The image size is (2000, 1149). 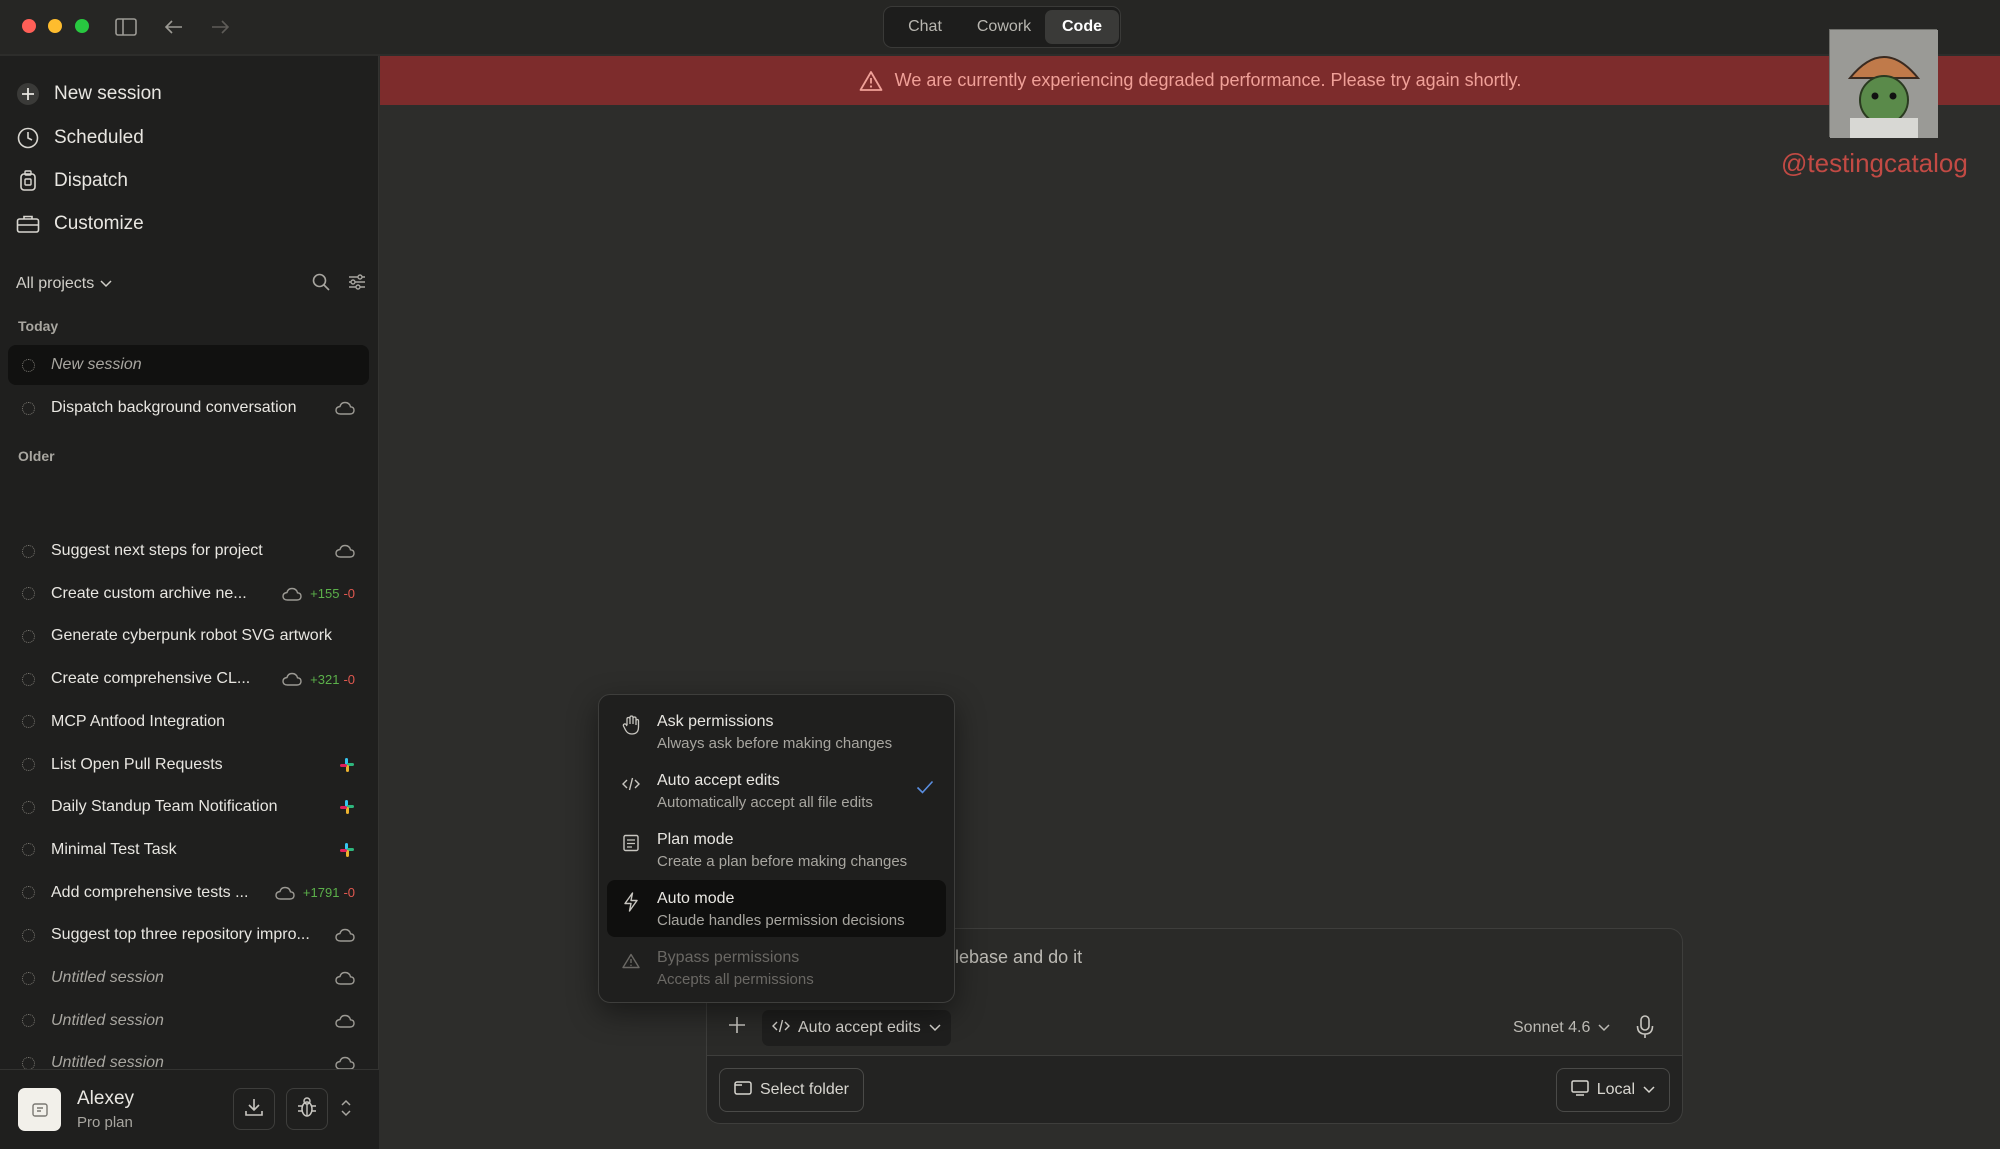 What do you see at coordinates (107, 977) in the screenshot?
I see `session-title: Untitled session` at bounding box center [107, 977].